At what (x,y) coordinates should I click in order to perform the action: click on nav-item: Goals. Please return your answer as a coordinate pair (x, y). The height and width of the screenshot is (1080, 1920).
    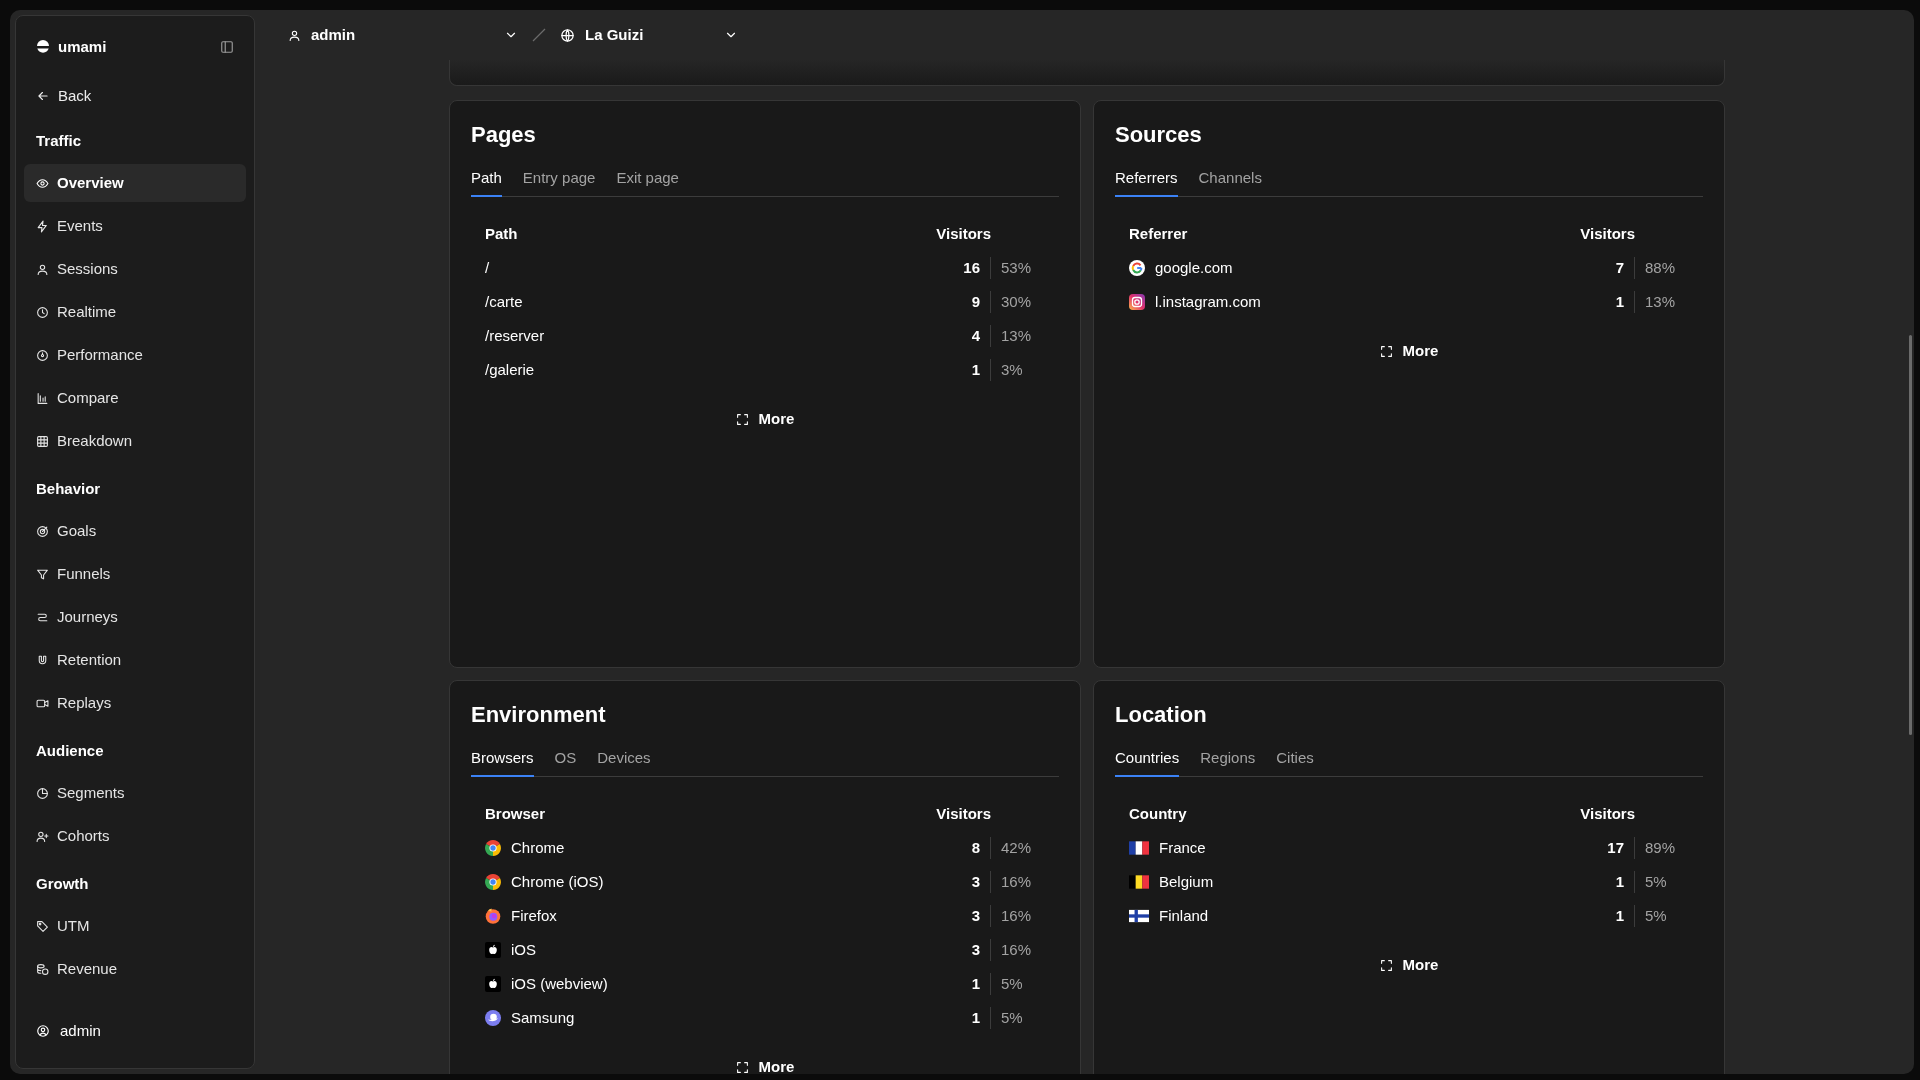
    Looking at the image, I should click on (135, 531).